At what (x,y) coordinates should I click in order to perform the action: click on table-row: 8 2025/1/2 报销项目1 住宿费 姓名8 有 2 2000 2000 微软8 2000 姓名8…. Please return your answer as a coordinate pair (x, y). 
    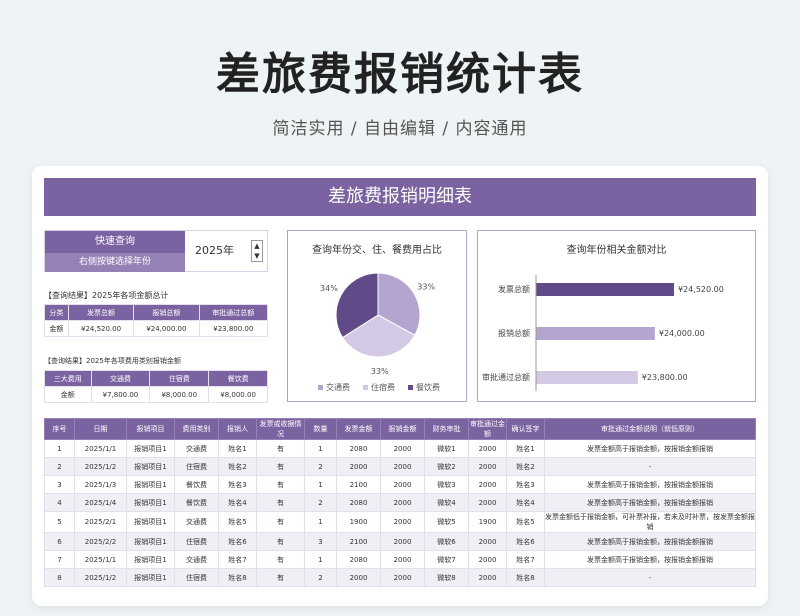
    Looking at the image, I should click on (400, 577).